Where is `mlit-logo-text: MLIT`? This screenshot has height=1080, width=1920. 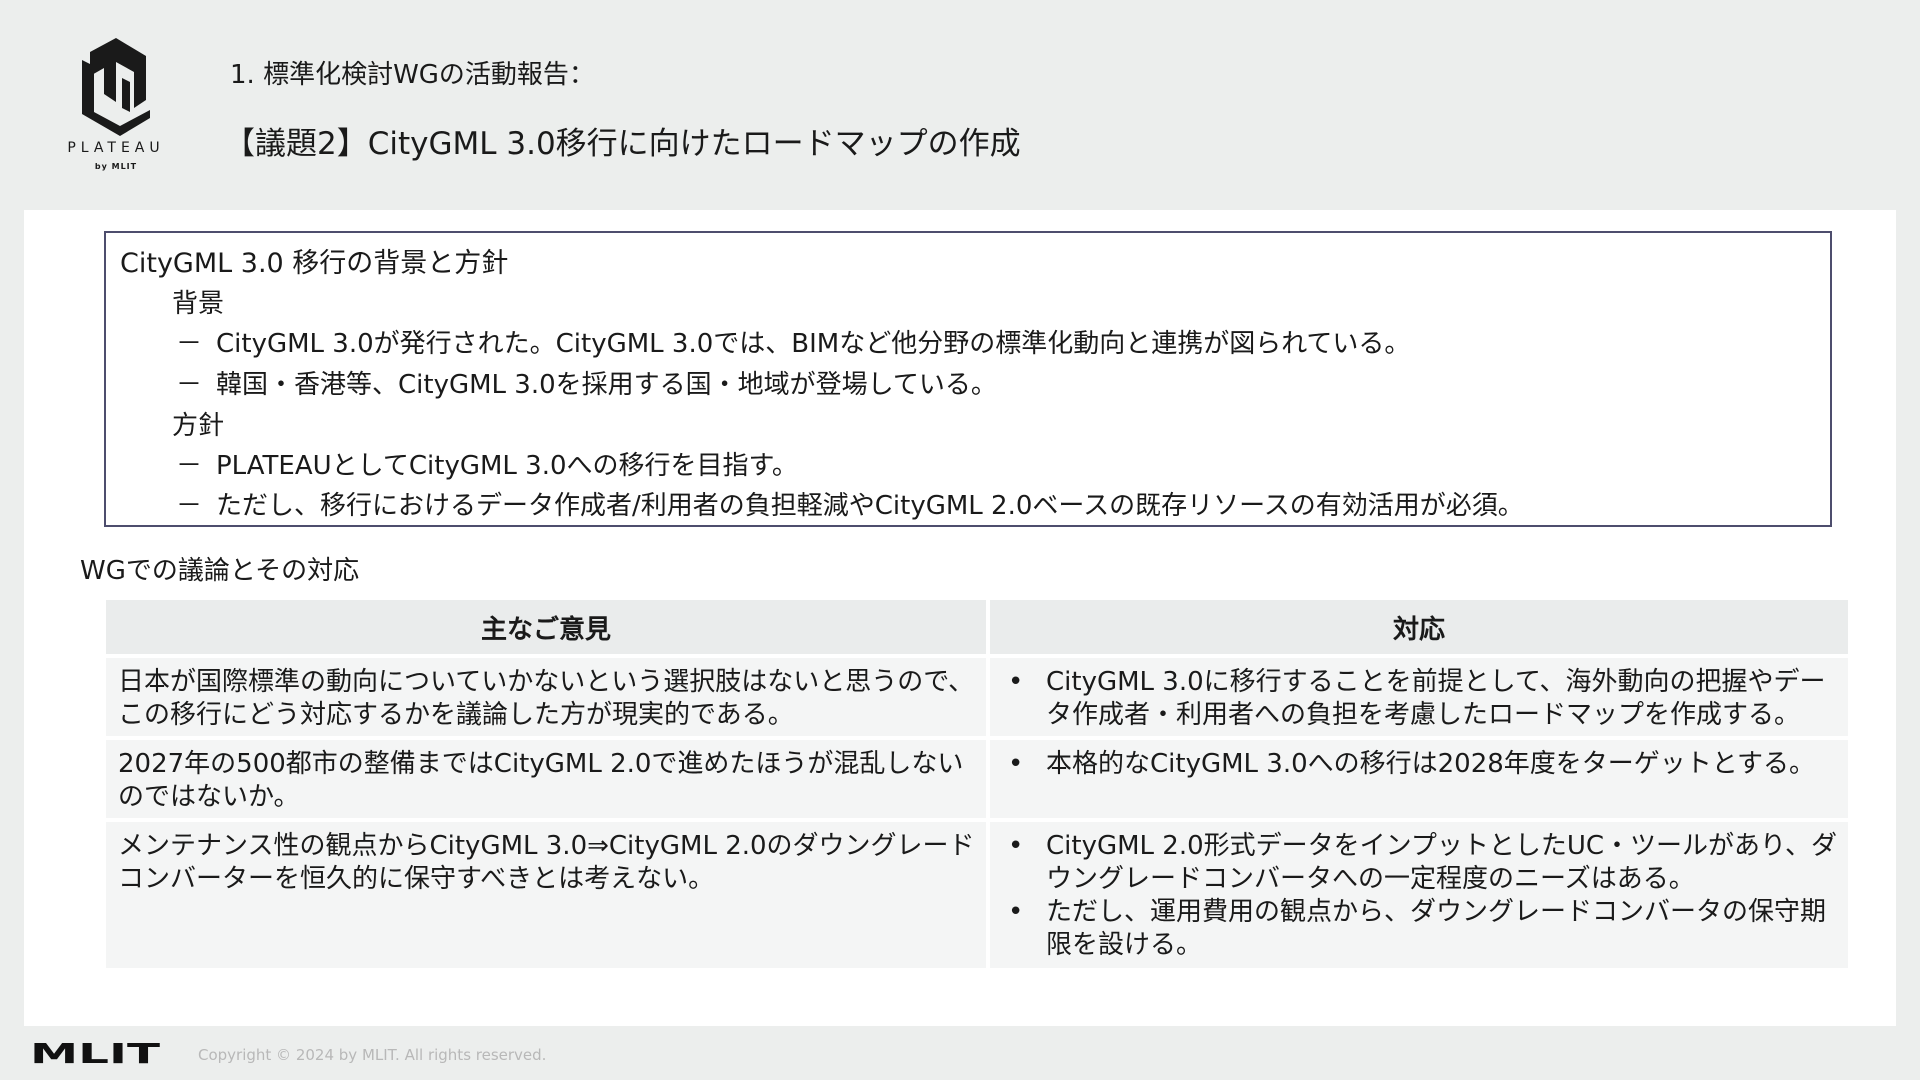 mlit-logo-text: MLIT is located at coordinates (95, 1053).